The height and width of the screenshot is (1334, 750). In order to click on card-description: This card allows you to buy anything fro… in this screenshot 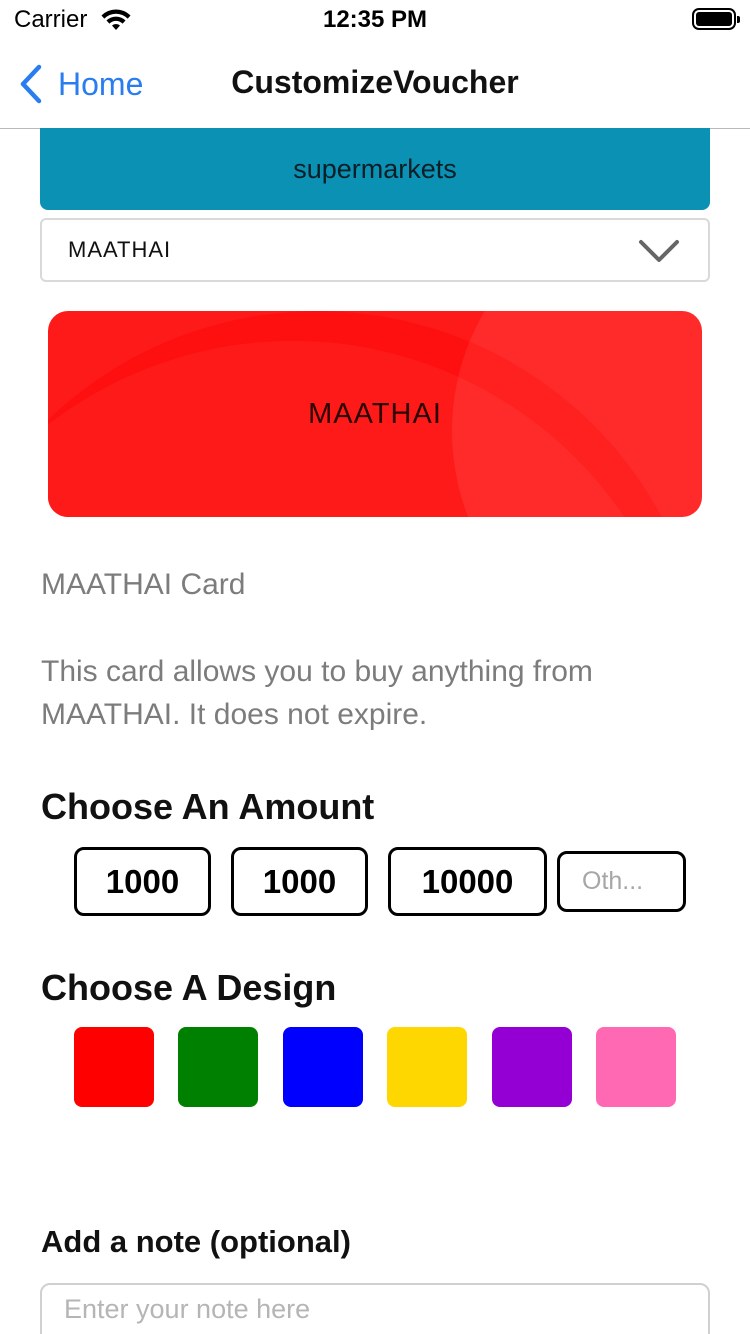, I will do `click(317, 693)`.